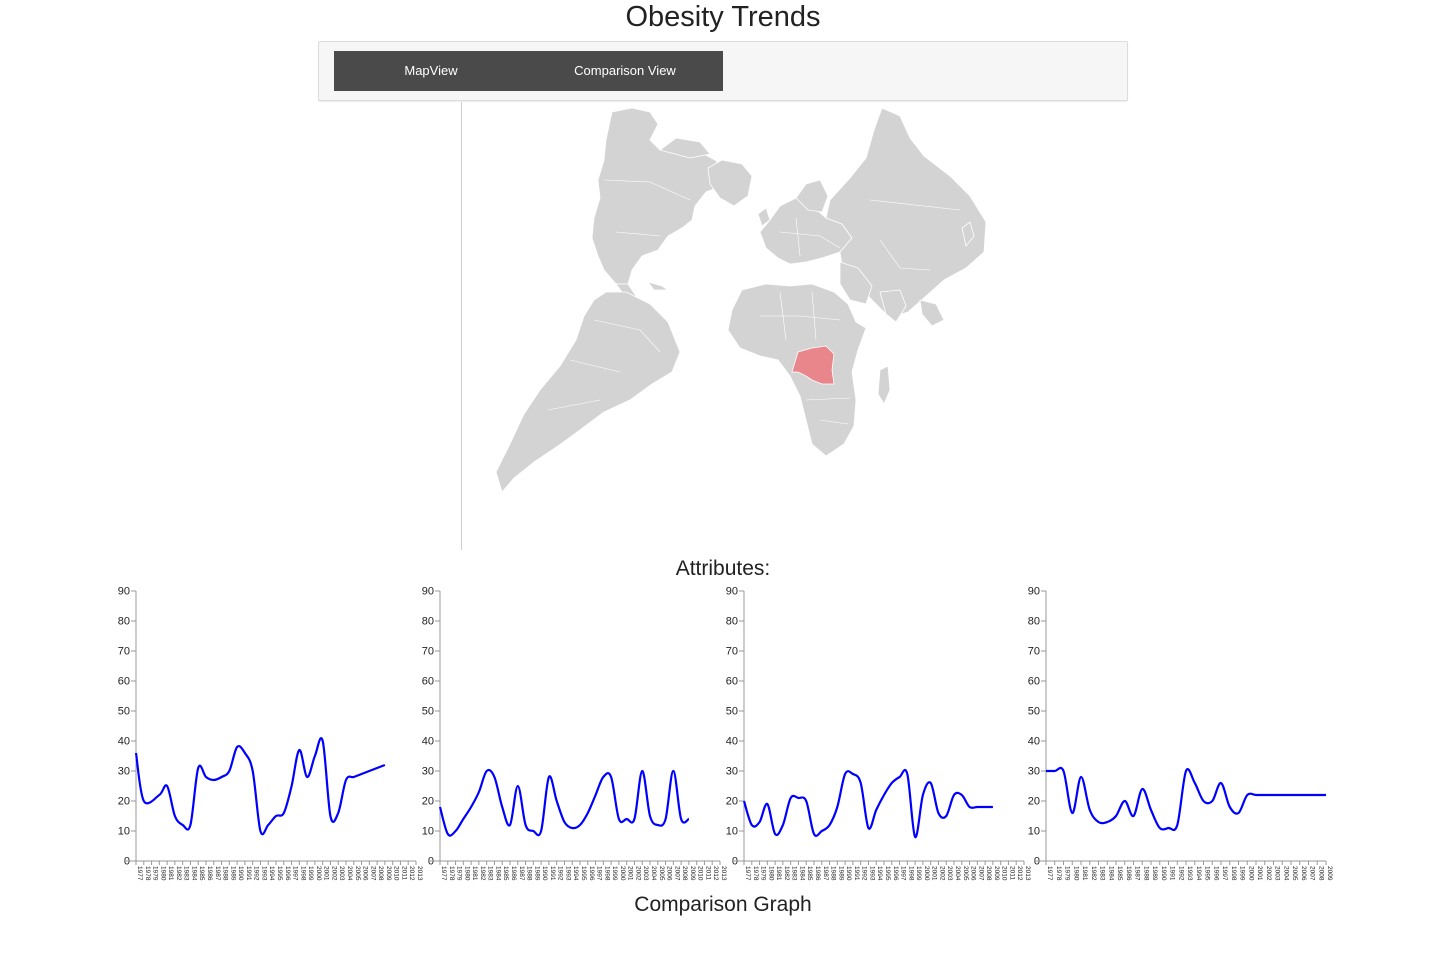 This screenshot has height=968, width=1446. Describe the element at coordinates (658, 286) in the screenshot. I see `map-region-caribbean` at that location.